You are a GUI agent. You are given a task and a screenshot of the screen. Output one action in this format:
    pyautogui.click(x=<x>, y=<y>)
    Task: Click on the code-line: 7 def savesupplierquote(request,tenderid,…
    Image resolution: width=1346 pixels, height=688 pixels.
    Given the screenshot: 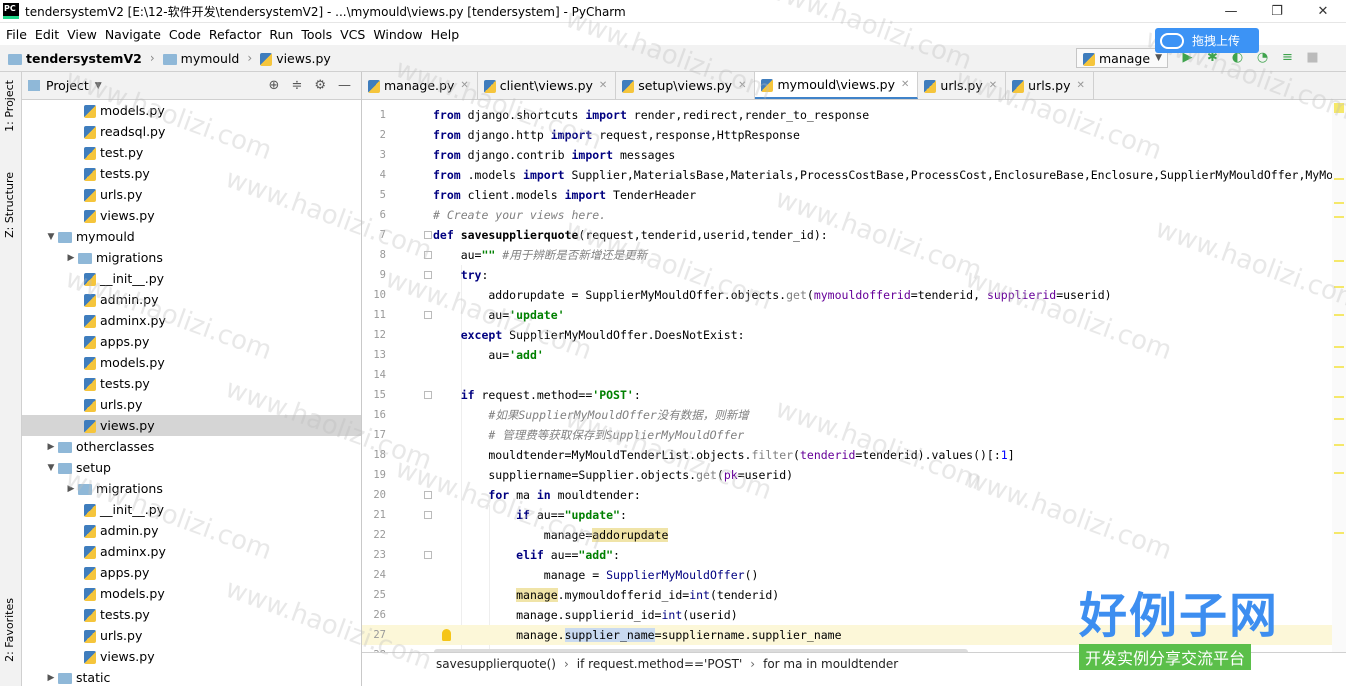 What is the action you would take?
    pyautogui.click(x=854, y=235)
    